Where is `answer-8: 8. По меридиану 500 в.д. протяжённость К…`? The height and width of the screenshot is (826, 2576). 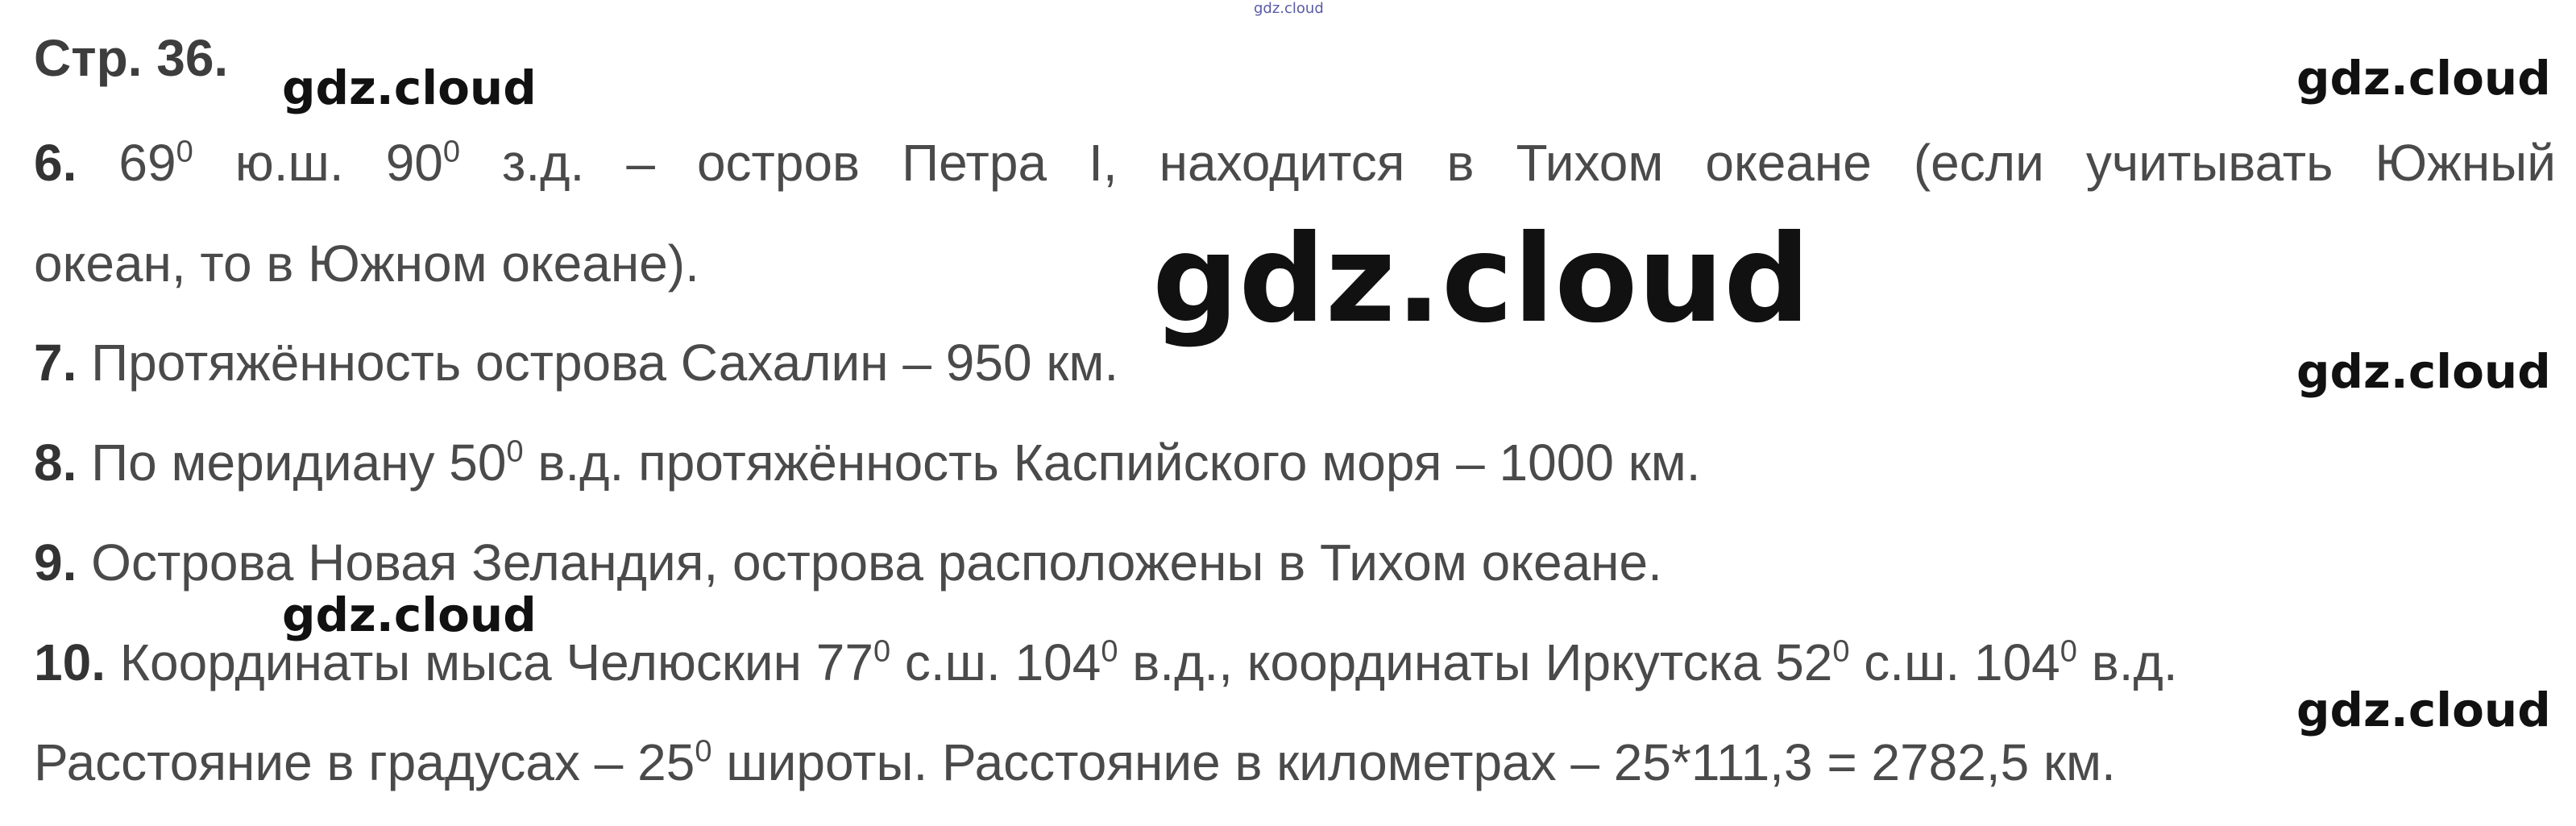
answer-8: 8. По меридиану 500 в.д. протяжённость К… is located at coordinates (867, 463).